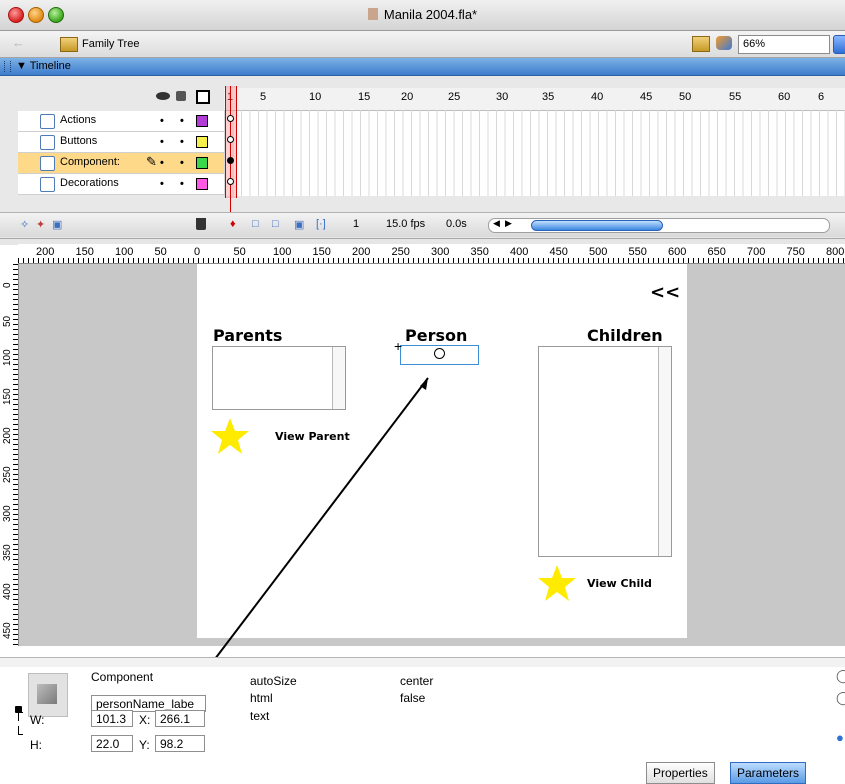  Describe the element at coordinates (20, 730) in the screenshot. I see `constrain-bracket-bottom` at that location.